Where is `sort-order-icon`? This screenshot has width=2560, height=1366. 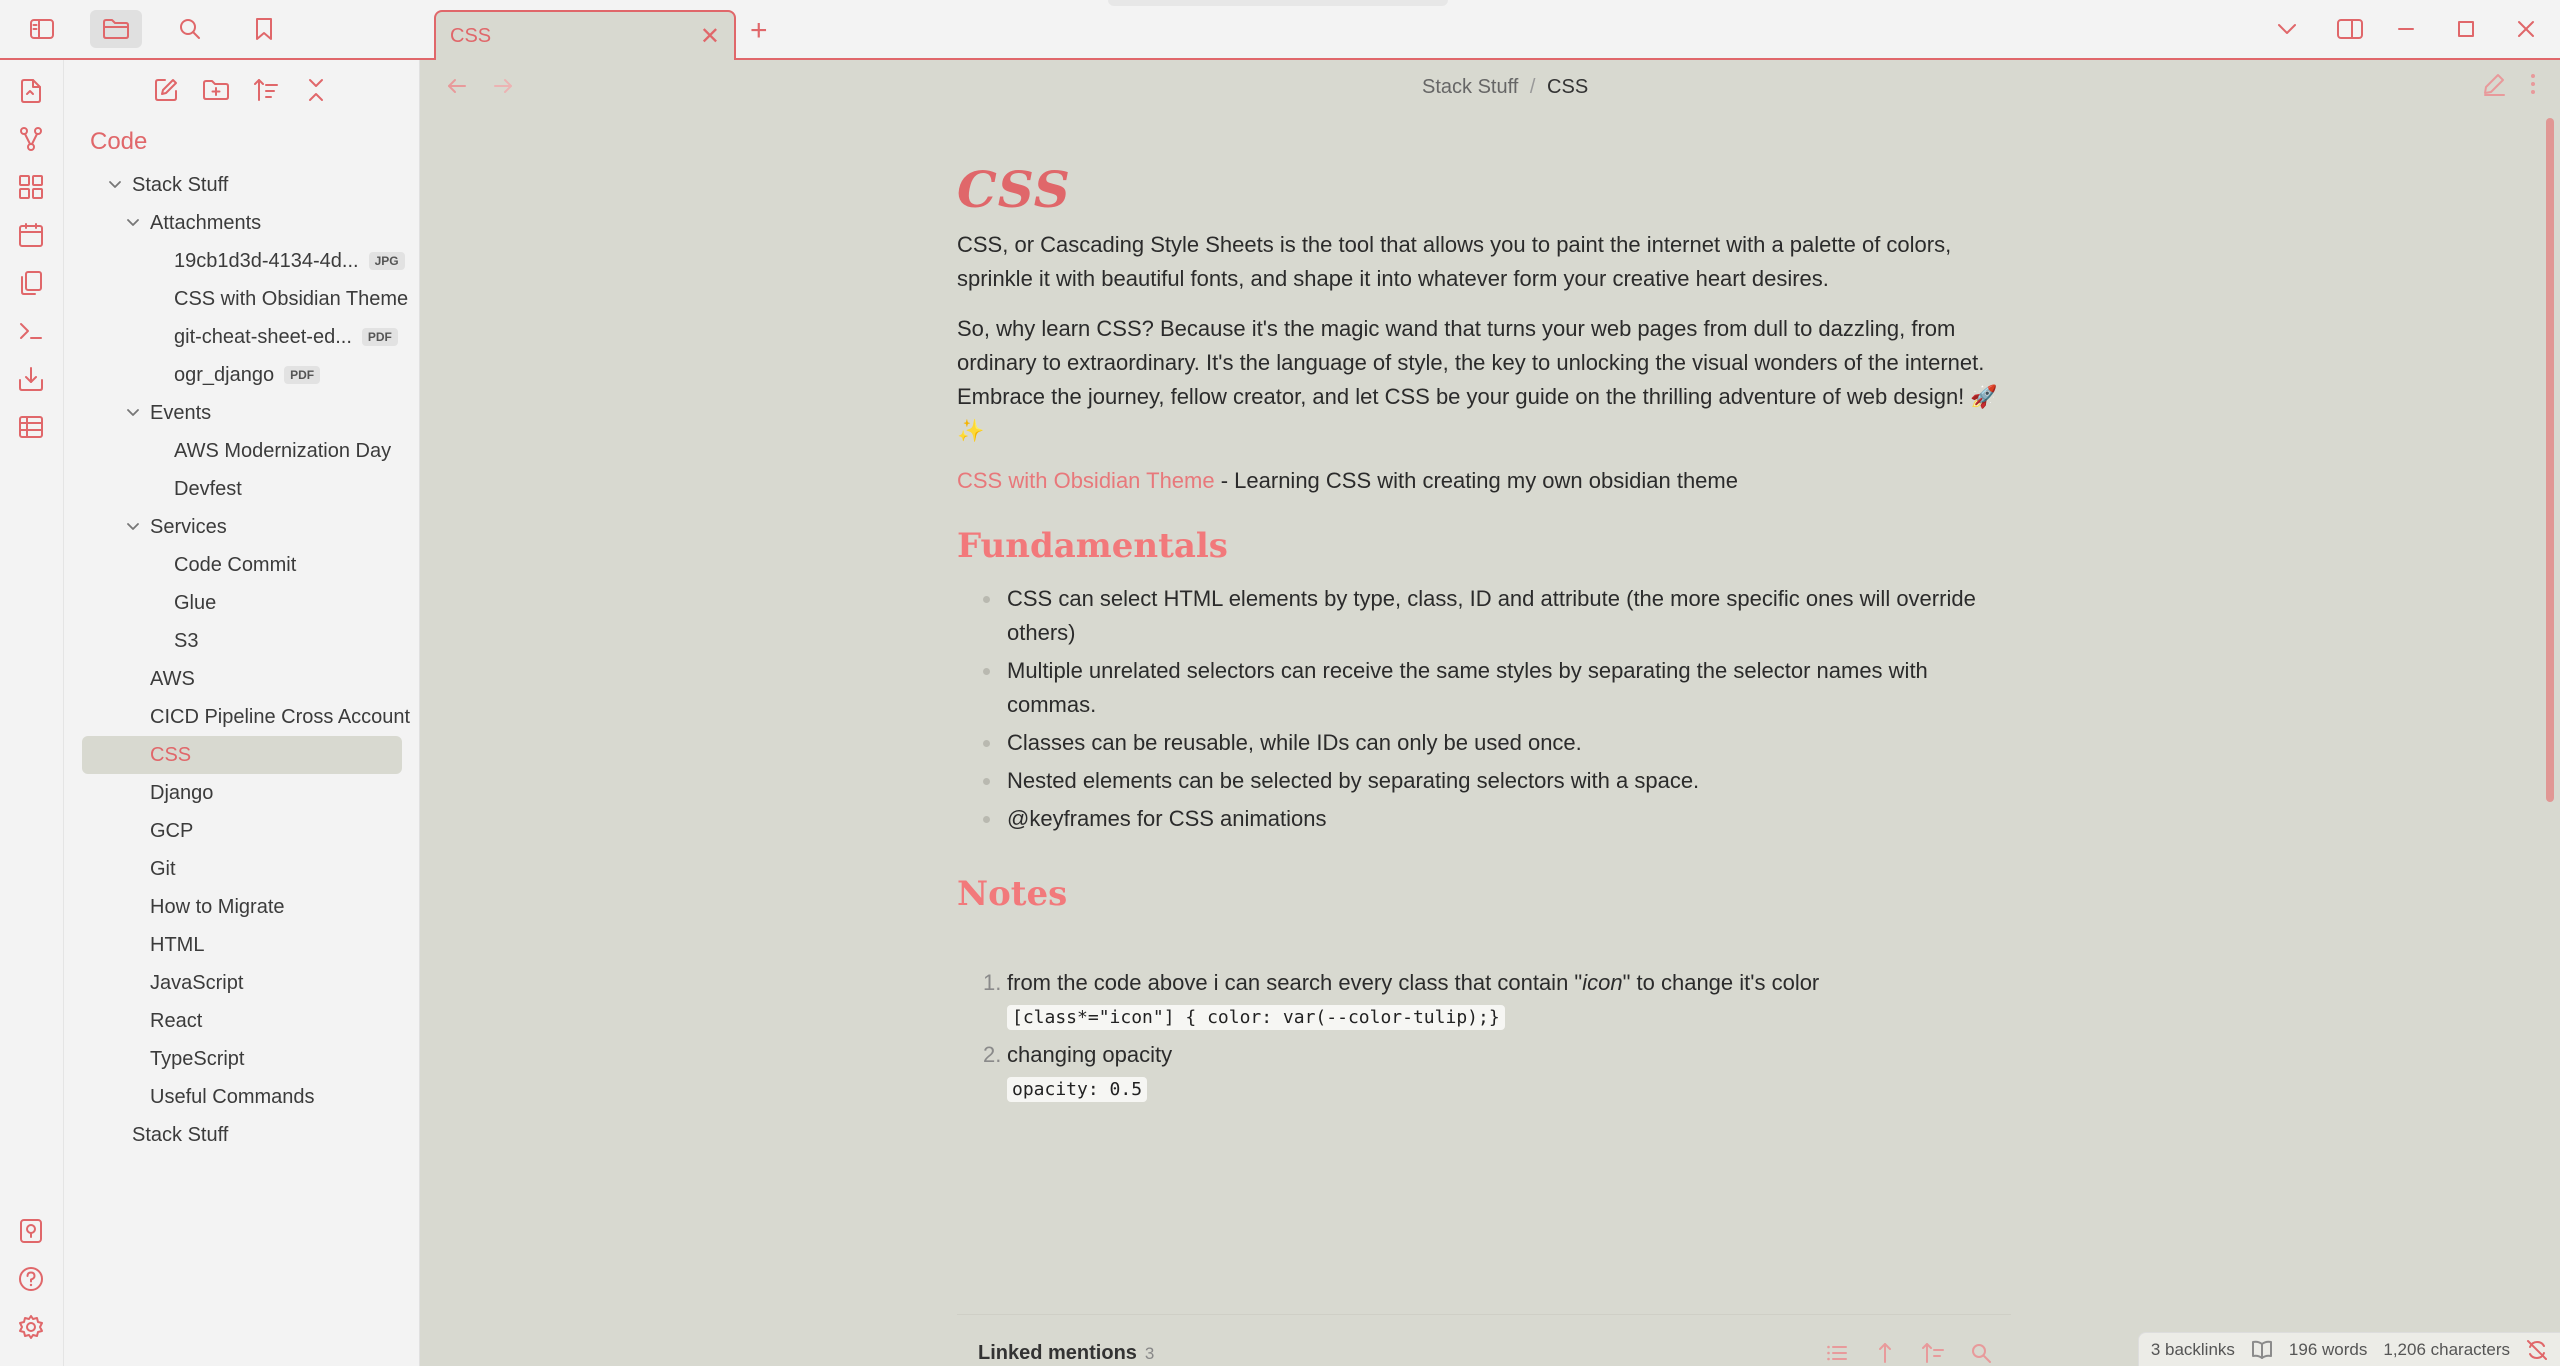
sort-order-icon is located at coordinates (266, 90).